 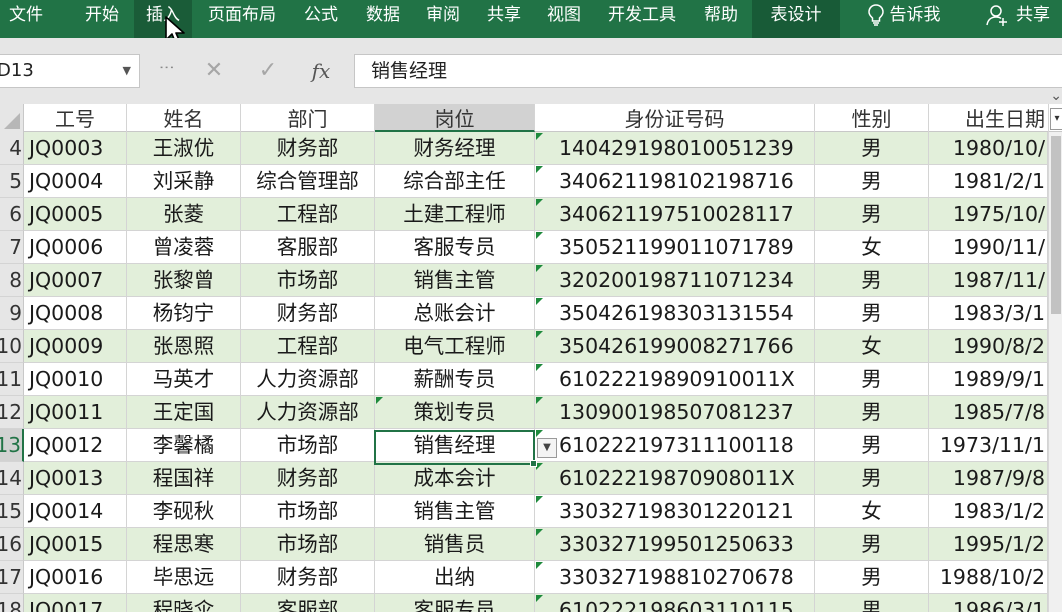 What do you see at coordinates (675, 118) in the screenshot?
I see `column-header: 身份证号码` at bounding box center [675, 118].